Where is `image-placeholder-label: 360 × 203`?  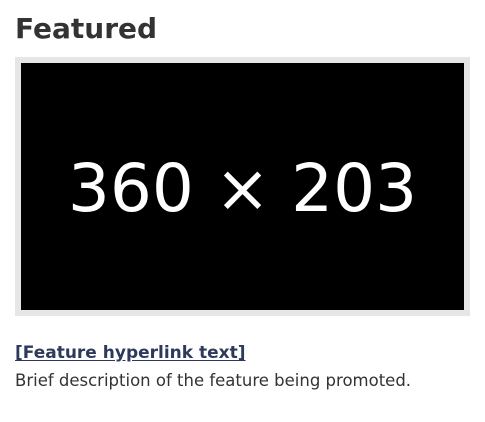 image-placeholder-label: 360 × 203 is located at coordinates (242, 188).